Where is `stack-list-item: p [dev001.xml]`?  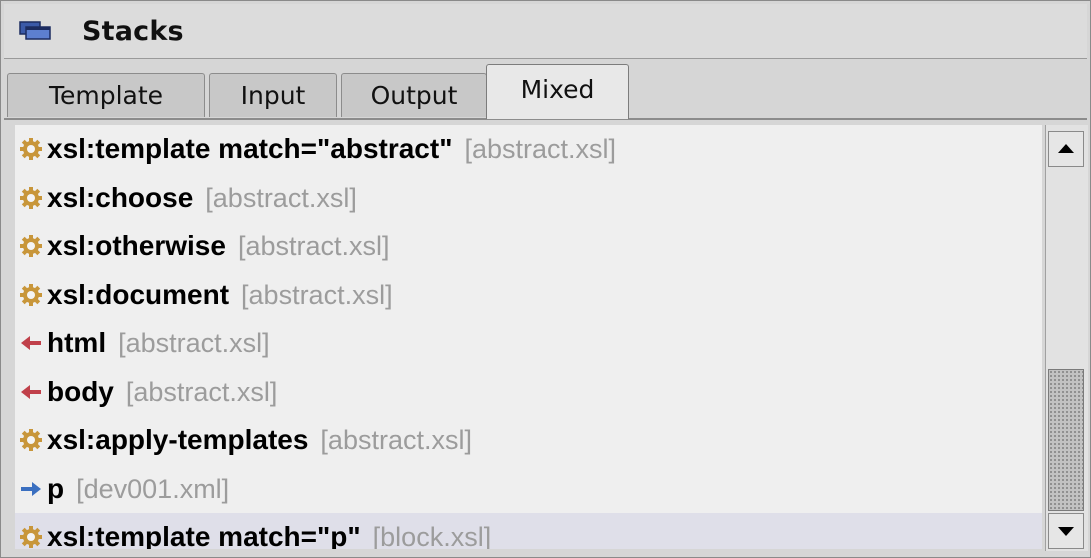
stack-list-item: p [dev001.xml] is located at coordinates (528, 489).